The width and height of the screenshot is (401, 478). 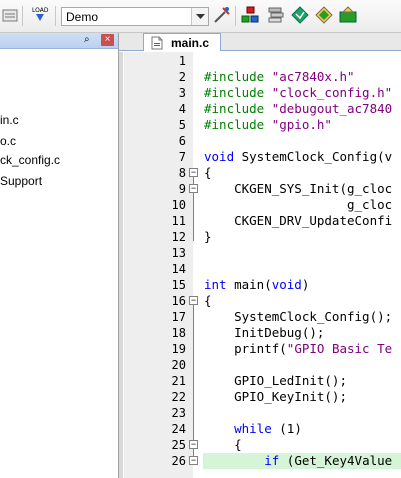 I want to click on code-line: 25 {, so click(x=260, y=445).